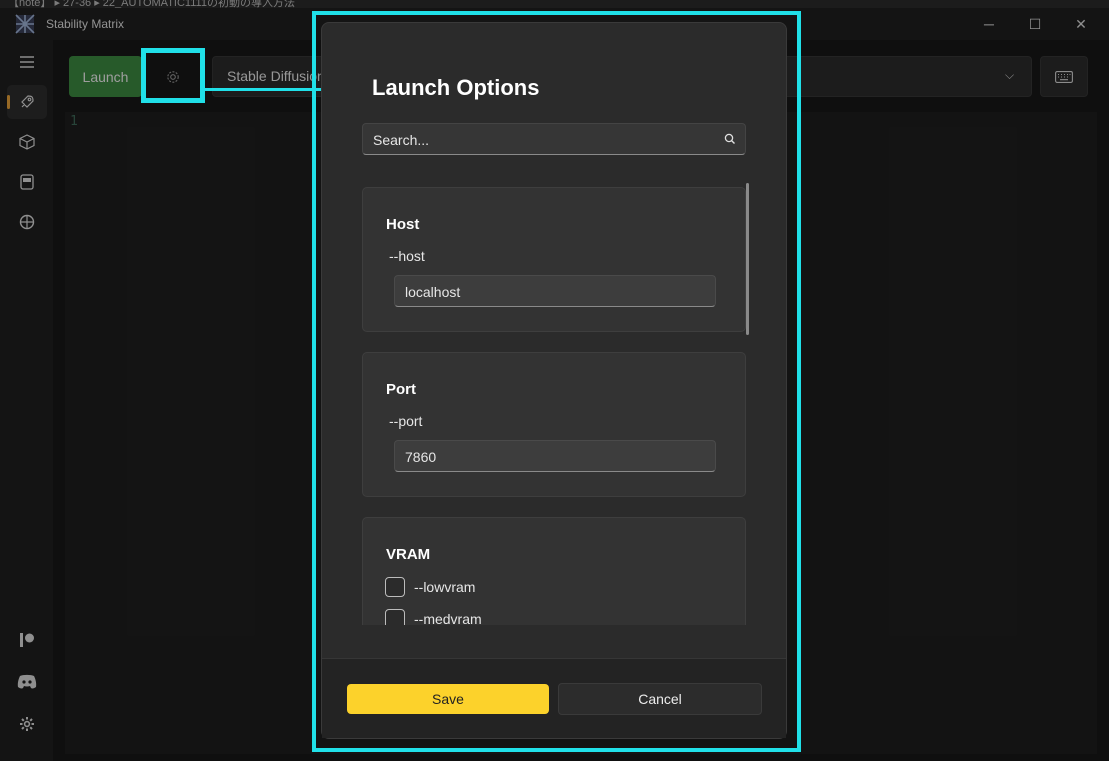 The height and width of the screenshot is (761, 1109). I want to click on annotation-highlight-gear, so click(173, 75).